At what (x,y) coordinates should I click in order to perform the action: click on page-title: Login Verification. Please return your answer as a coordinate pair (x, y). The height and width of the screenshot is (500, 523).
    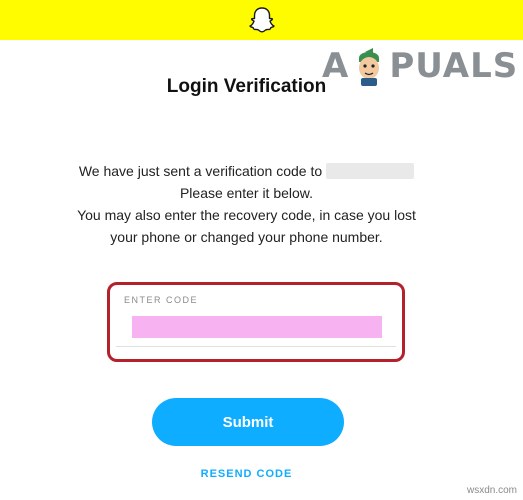
    Looking at the image, I should click on (246, 86).